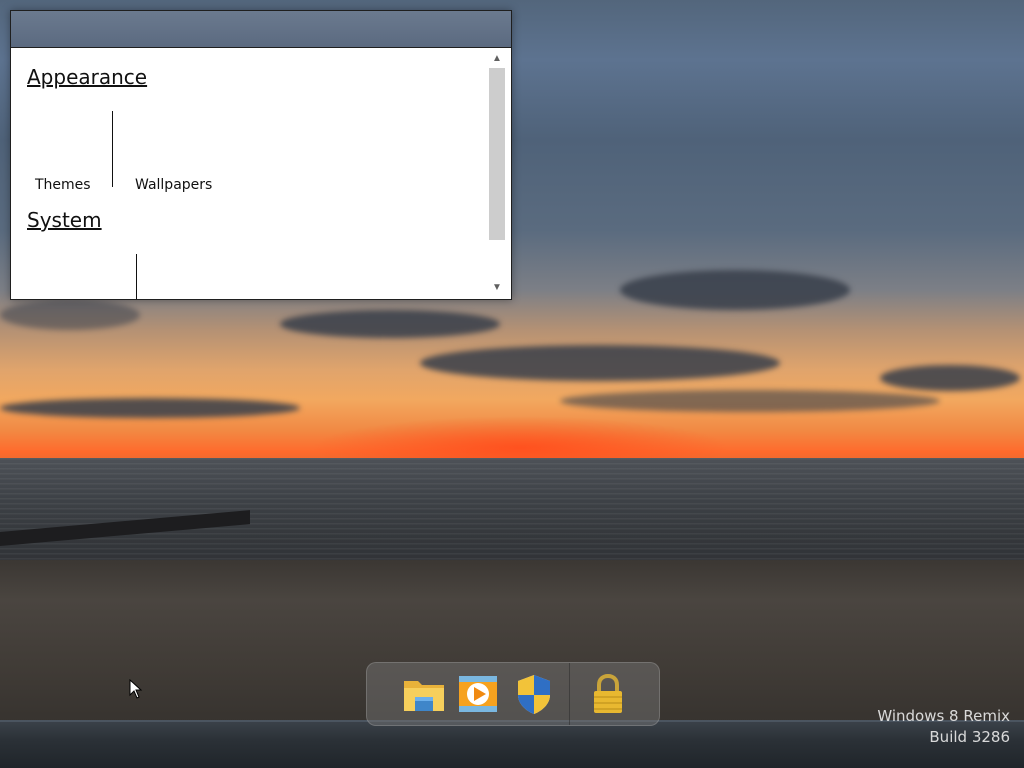 Image resolution: width=1024 pixels, height=768 pixels. Describe the element at coordinates (569, 694) in the screenshot. I see `dock-separator` at that location.